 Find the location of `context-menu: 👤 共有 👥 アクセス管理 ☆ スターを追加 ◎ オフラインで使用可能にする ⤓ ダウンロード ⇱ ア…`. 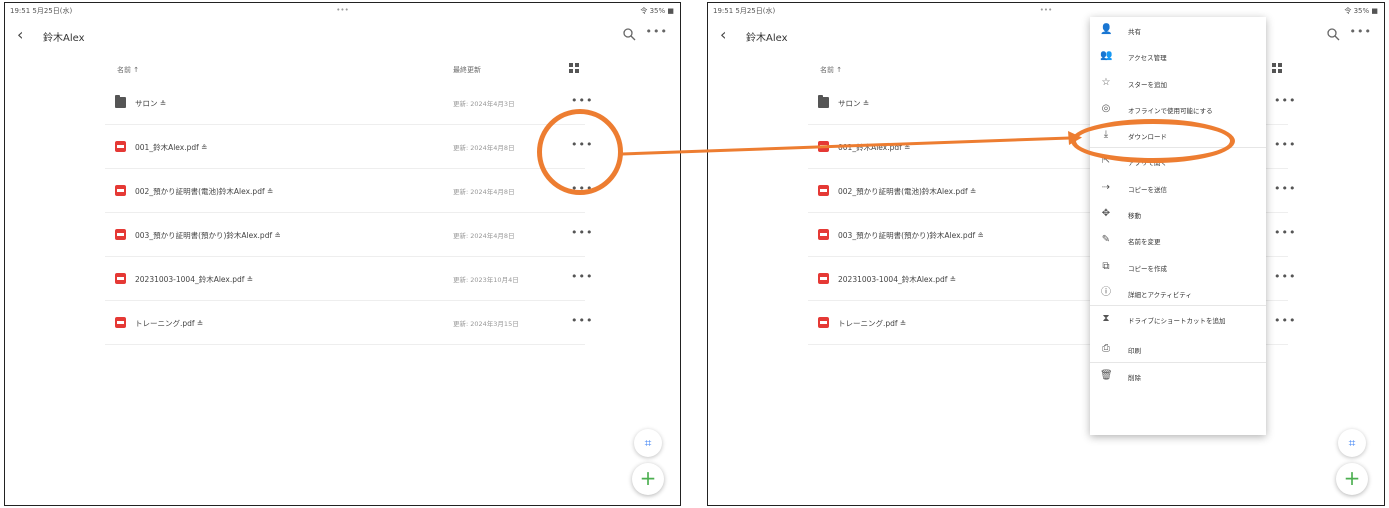

context-menu: 👤 共有 👥 アクセス管理 ☆ スターを追加 ◎ オフラインで使用可能にする ⤓ ダウンロード ⇱ ア… is located at coordinates (1178, 226).